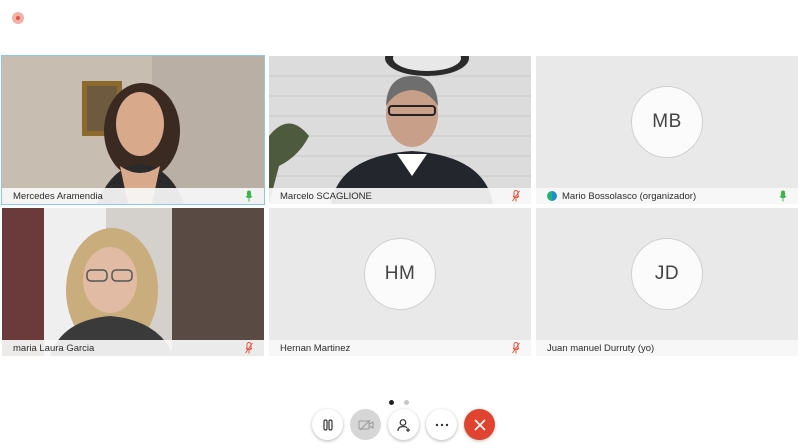 Image resolution: width=800 pixels, height=448 pixels. I want to click on participant-namebar: maria Laura Garcia, so click(133, 348).